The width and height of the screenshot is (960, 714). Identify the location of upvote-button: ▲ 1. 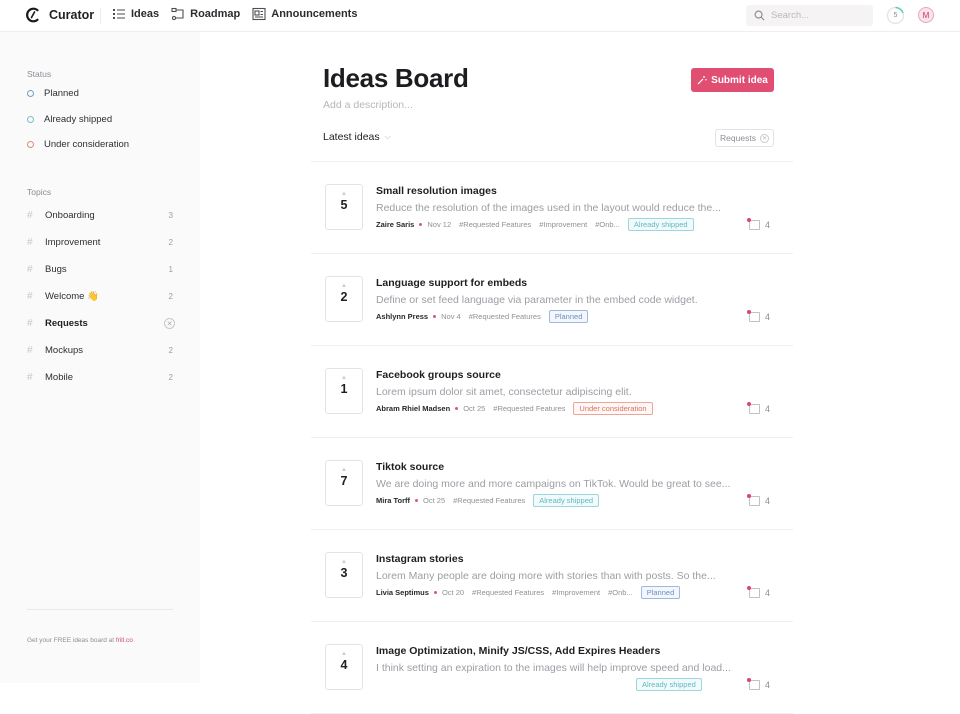
(344, 391).